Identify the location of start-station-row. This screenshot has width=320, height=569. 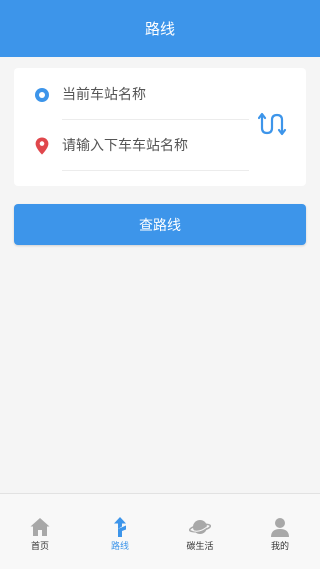
(131, 95).